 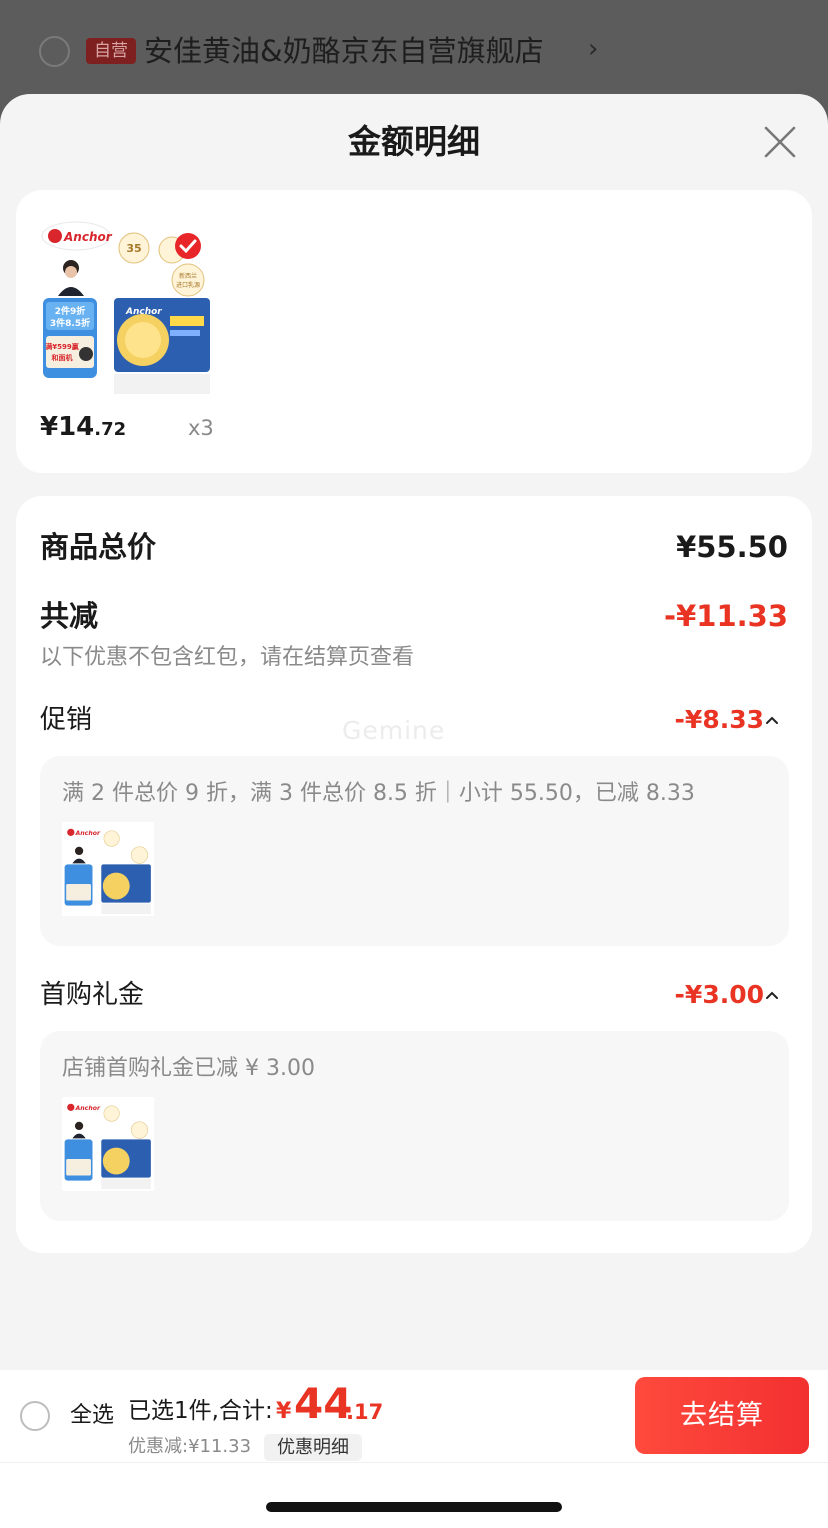 What do you see at coordinates (92, 1416) in the screenshot?
I see `select-all-label: 全选` at bounding box center [92, 1416].